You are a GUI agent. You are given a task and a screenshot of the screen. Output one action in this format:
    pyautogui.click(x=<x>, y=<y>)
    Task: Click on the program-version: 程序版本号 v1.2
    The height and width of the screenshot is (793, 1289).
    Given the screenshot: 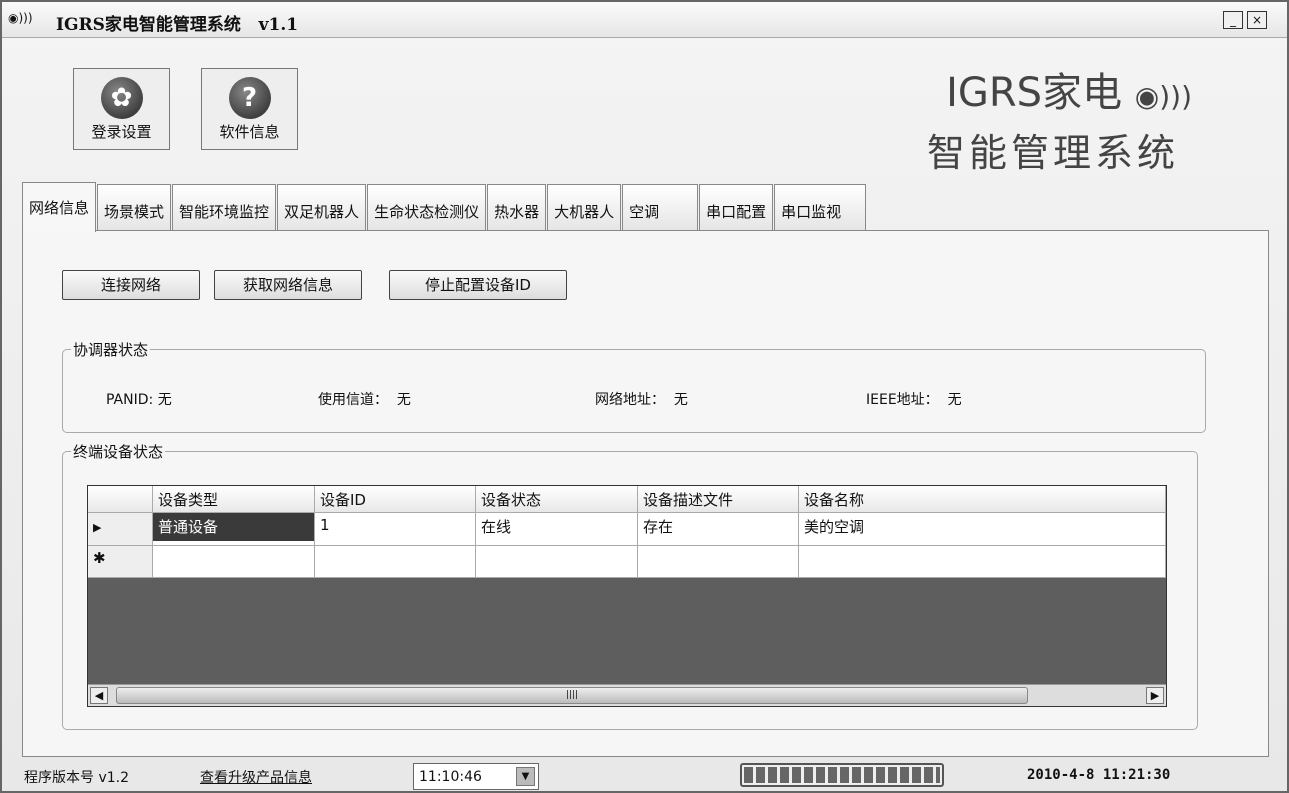 What is the action you would take?
    pyautogui.click(x=76, y=778)
    